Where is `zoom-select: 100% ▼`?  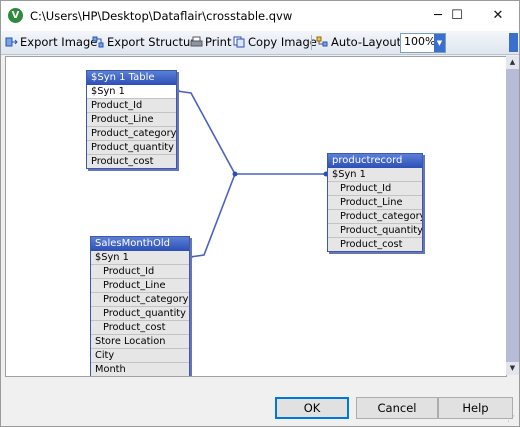
zoom-select: 100% ▼ is located at coordinates (423, 43).